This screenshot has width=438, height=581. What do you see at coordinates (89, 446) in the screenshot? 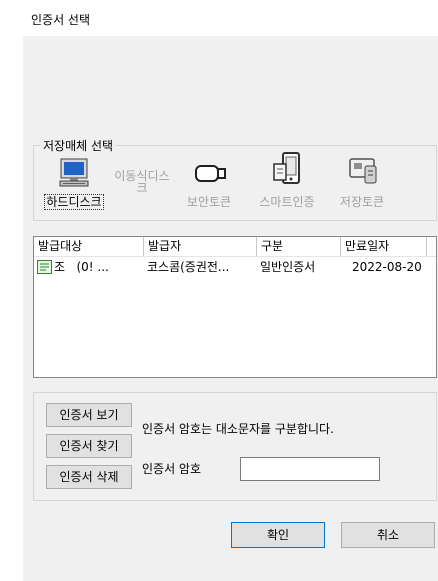
I see `find-certificate-button: 인증서 찾기` at bounding box center [89, 446].